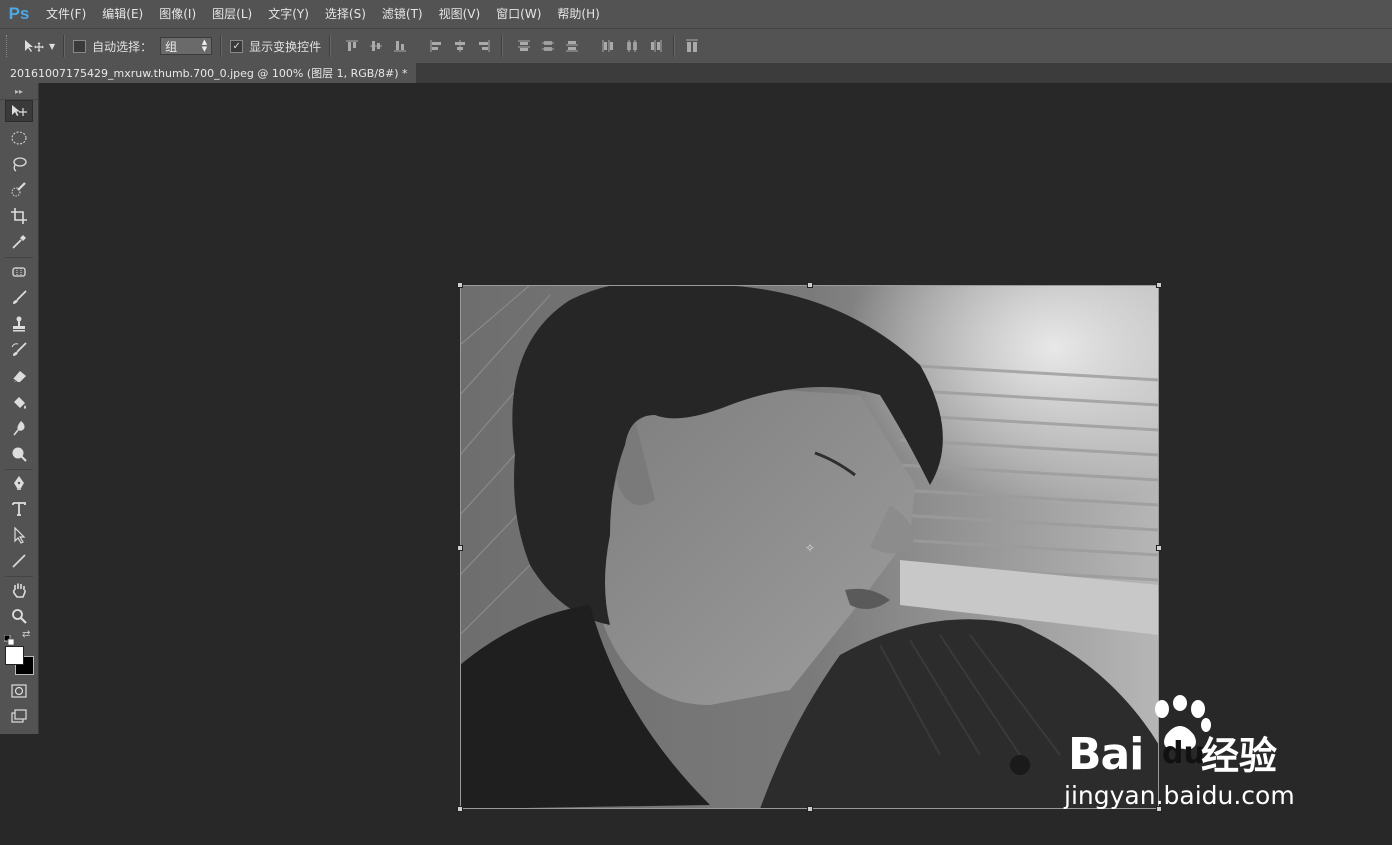  I want to click on distribute-hcenter-button, so click(632, 46).